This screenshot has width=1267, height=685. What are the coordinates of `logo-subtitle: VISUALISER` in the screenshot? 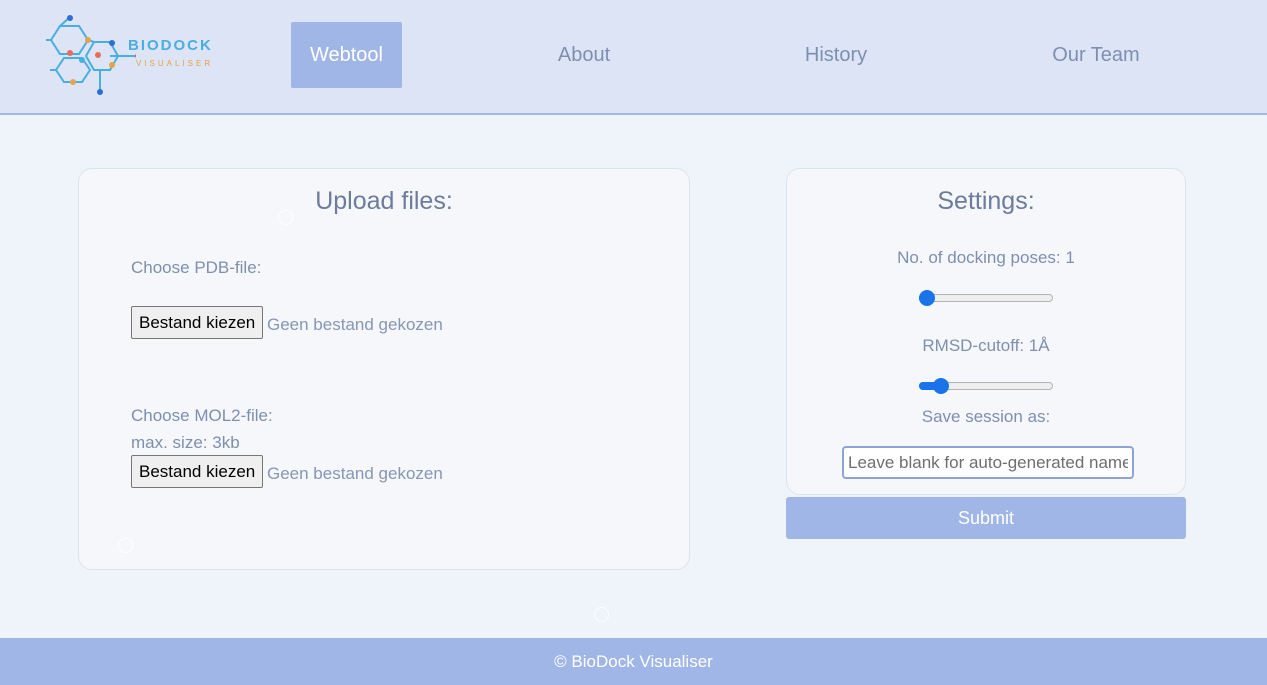 It's located at (175, 63).